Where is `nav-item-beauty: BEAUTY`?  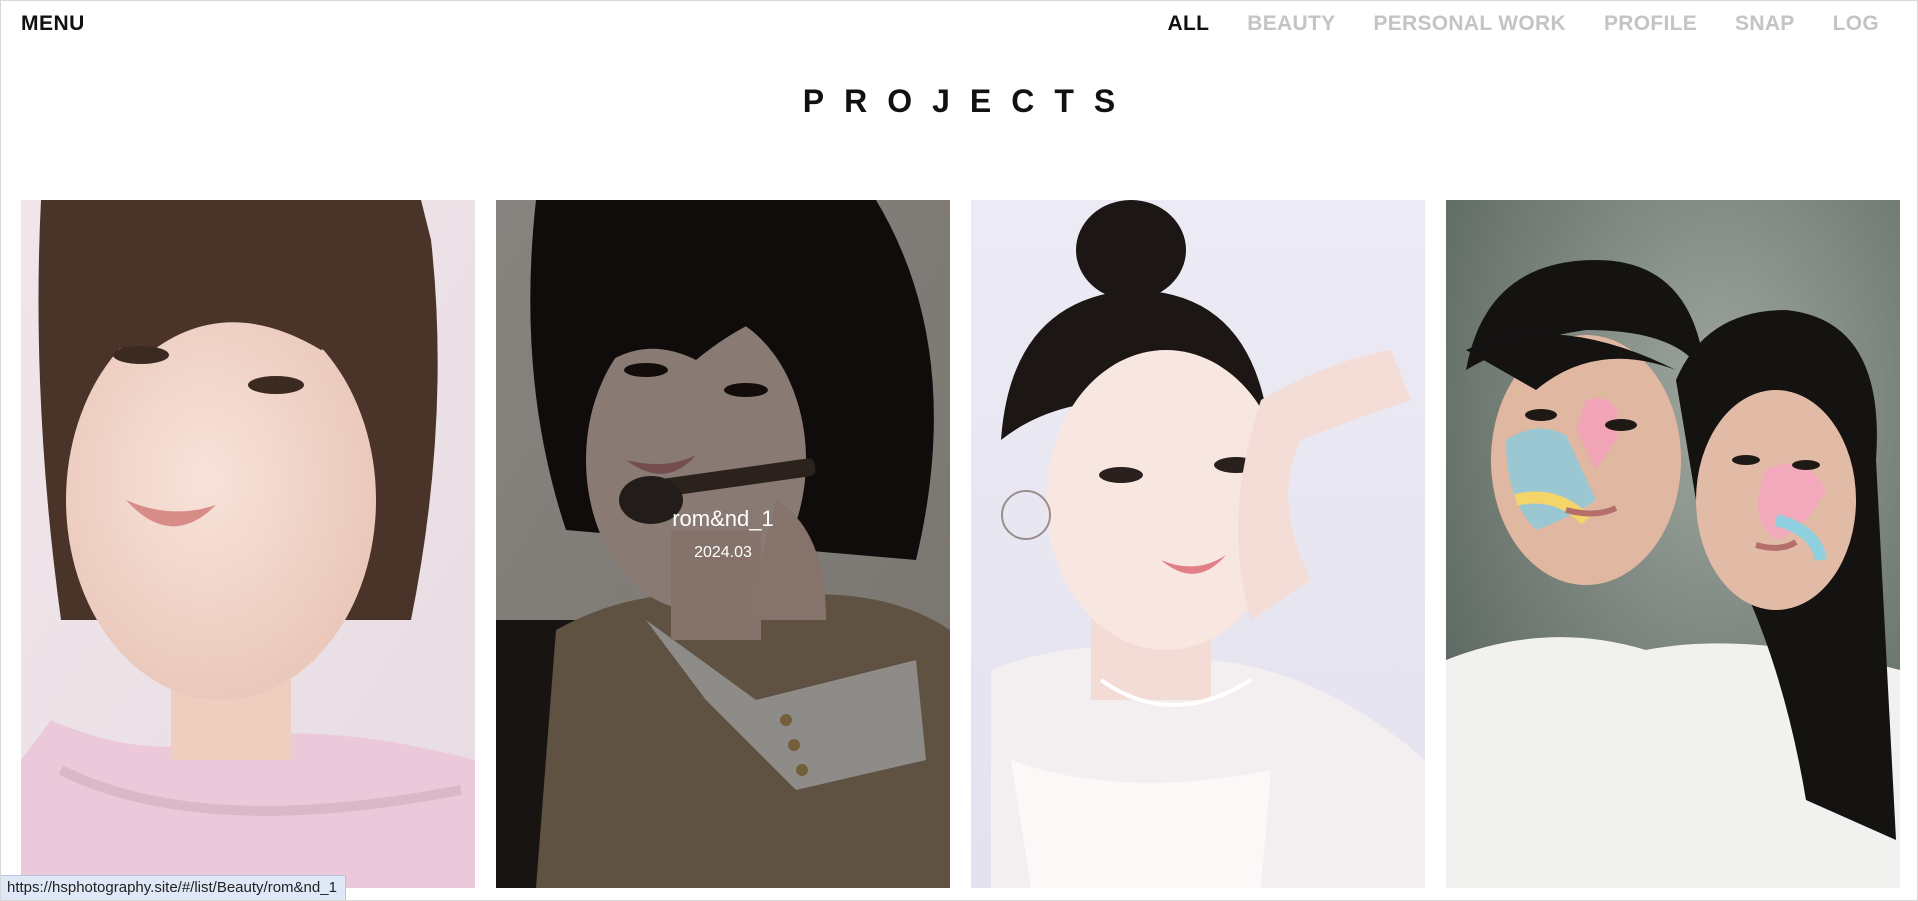
nav-item-beauty: BEAUTY is located at coordinates (1291, 24).